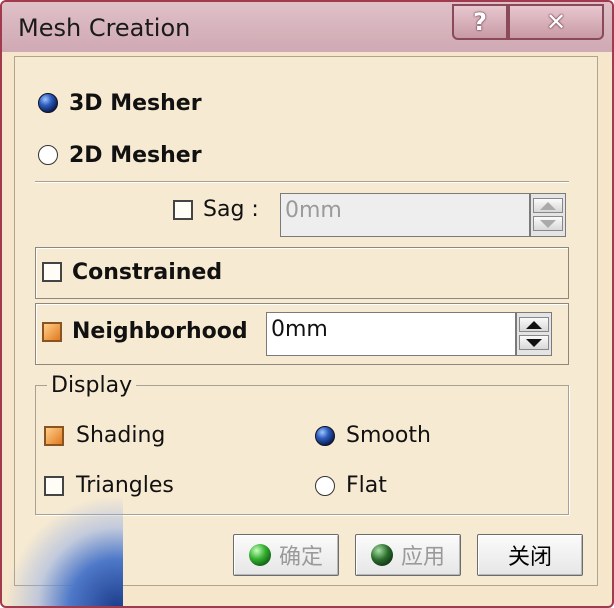  I want to click on sag-spinner, so click(548, 215).